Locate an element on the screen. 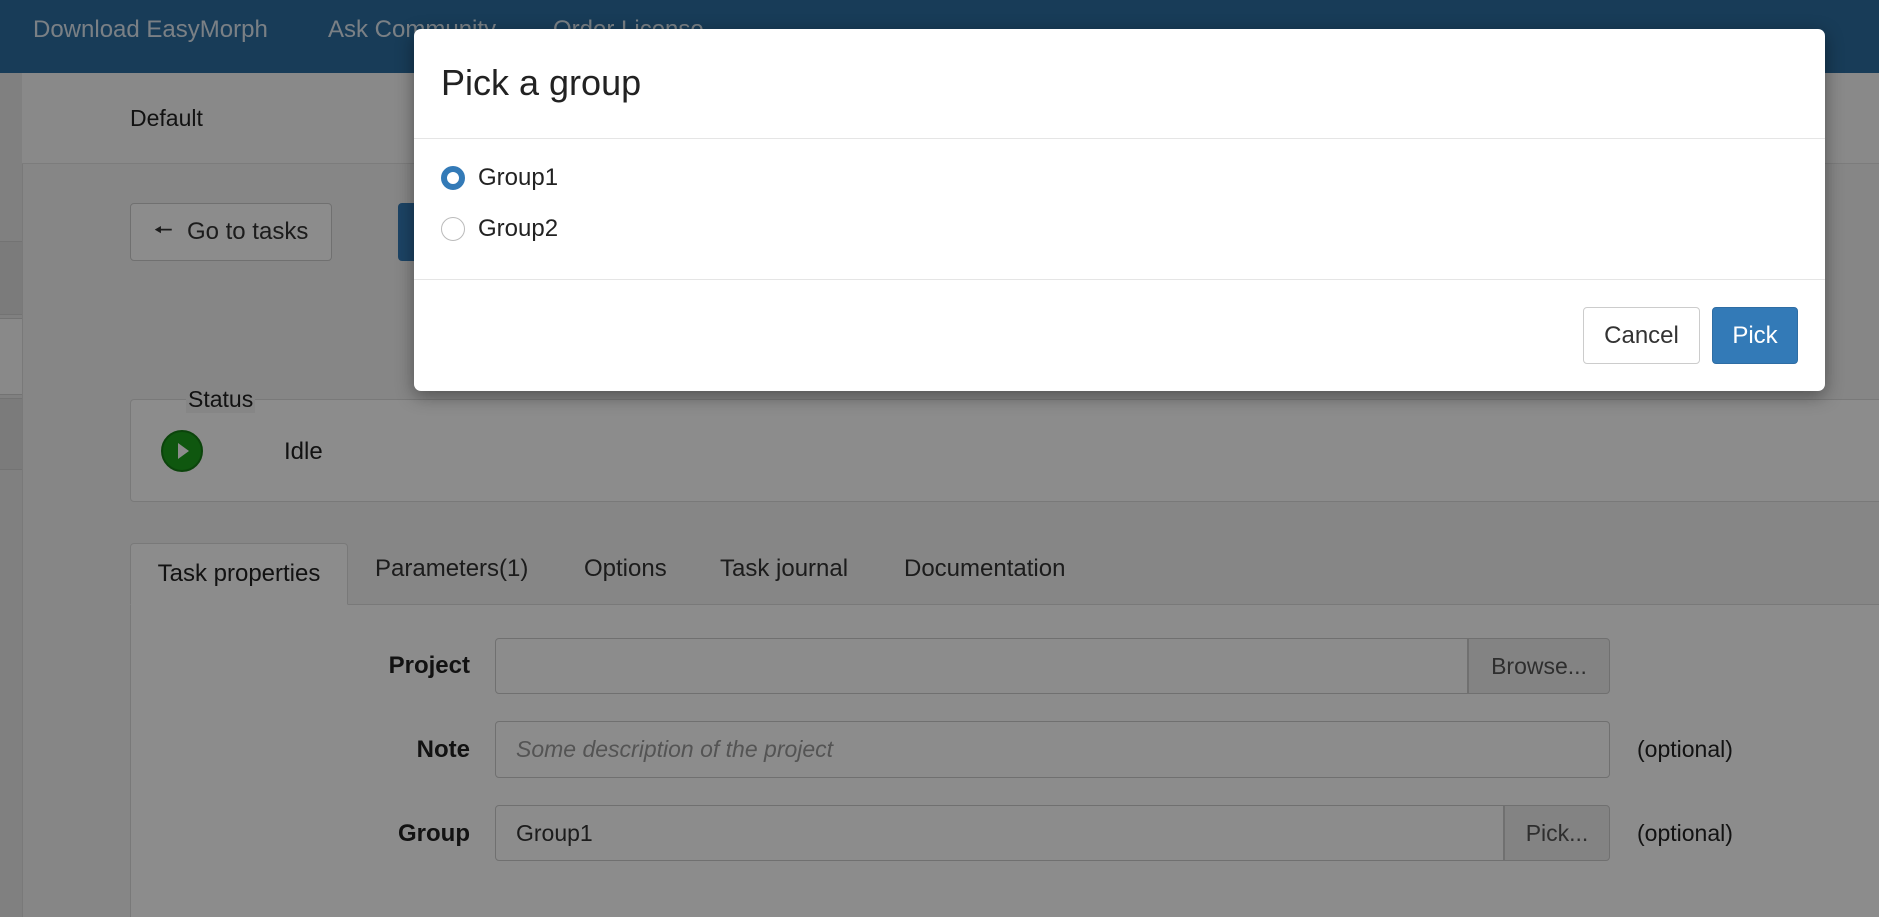 This screenshot has width=1879, height=917. modal-body: Group1 Group2 is located at coordinates (1119, 209).